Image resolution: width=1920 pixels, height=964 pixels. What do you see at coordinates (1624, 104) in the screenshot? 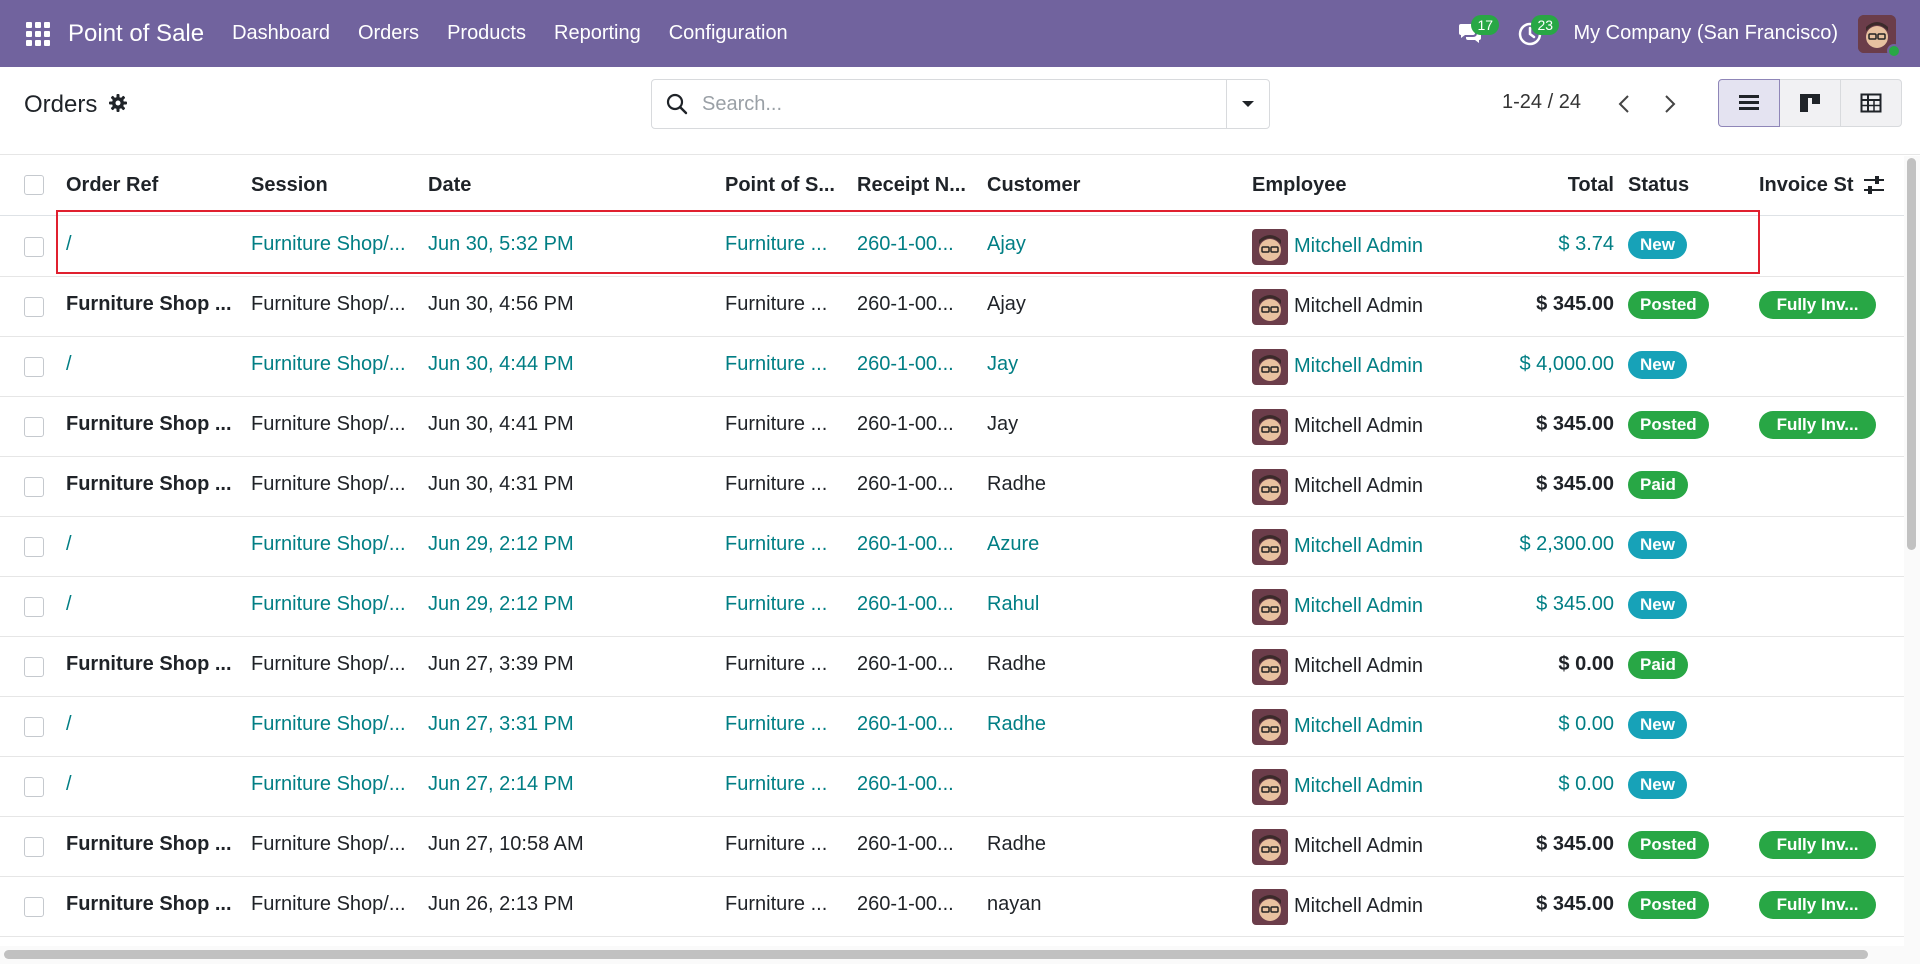
I see `pager-previous-button` at bounding box center [1624, 104].